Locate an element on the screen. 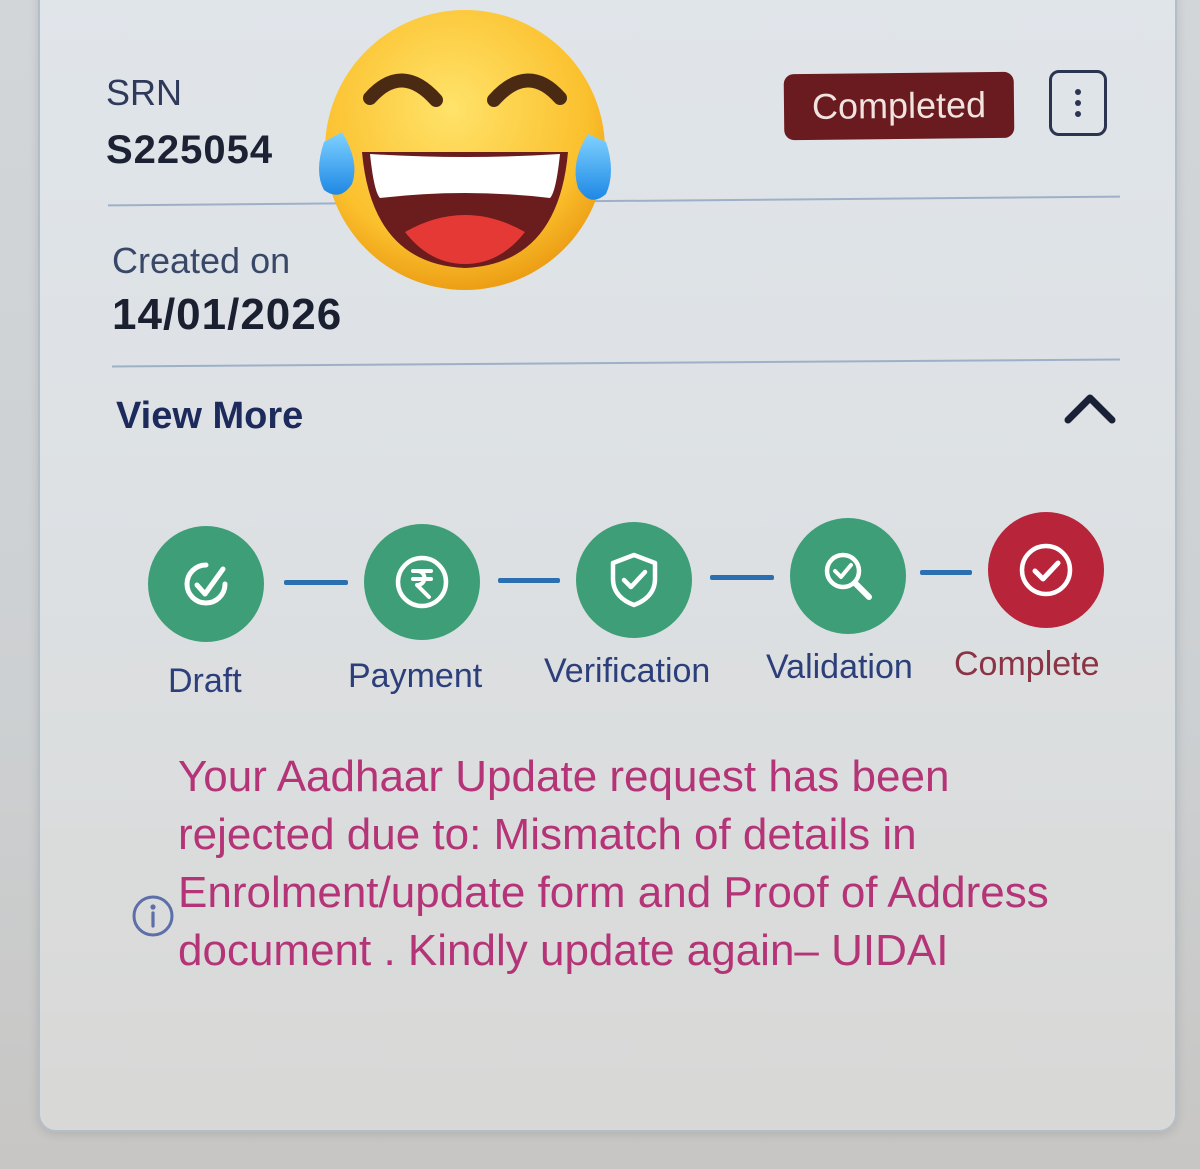  shield-check-icon is located at coordinates (634, 580).